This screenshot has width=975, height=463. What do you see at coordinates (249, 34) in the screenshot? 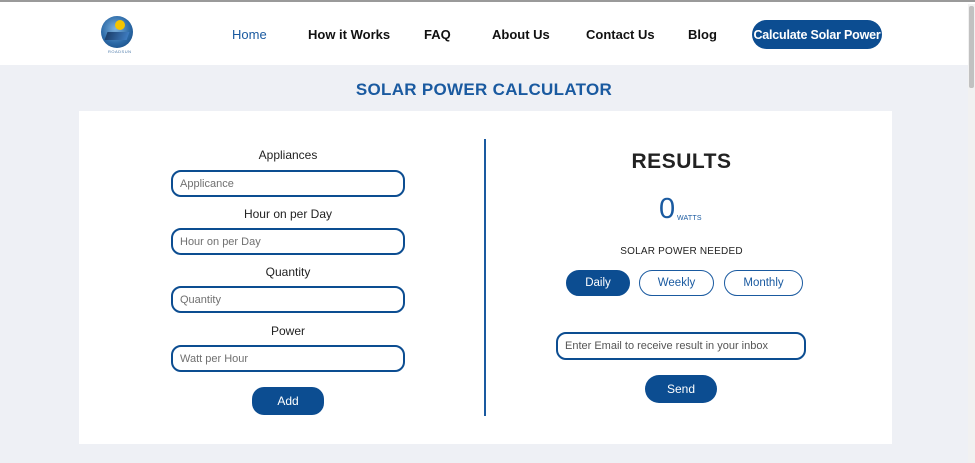
I see `nav-link-home: Home` at bounding box center [249, 34].